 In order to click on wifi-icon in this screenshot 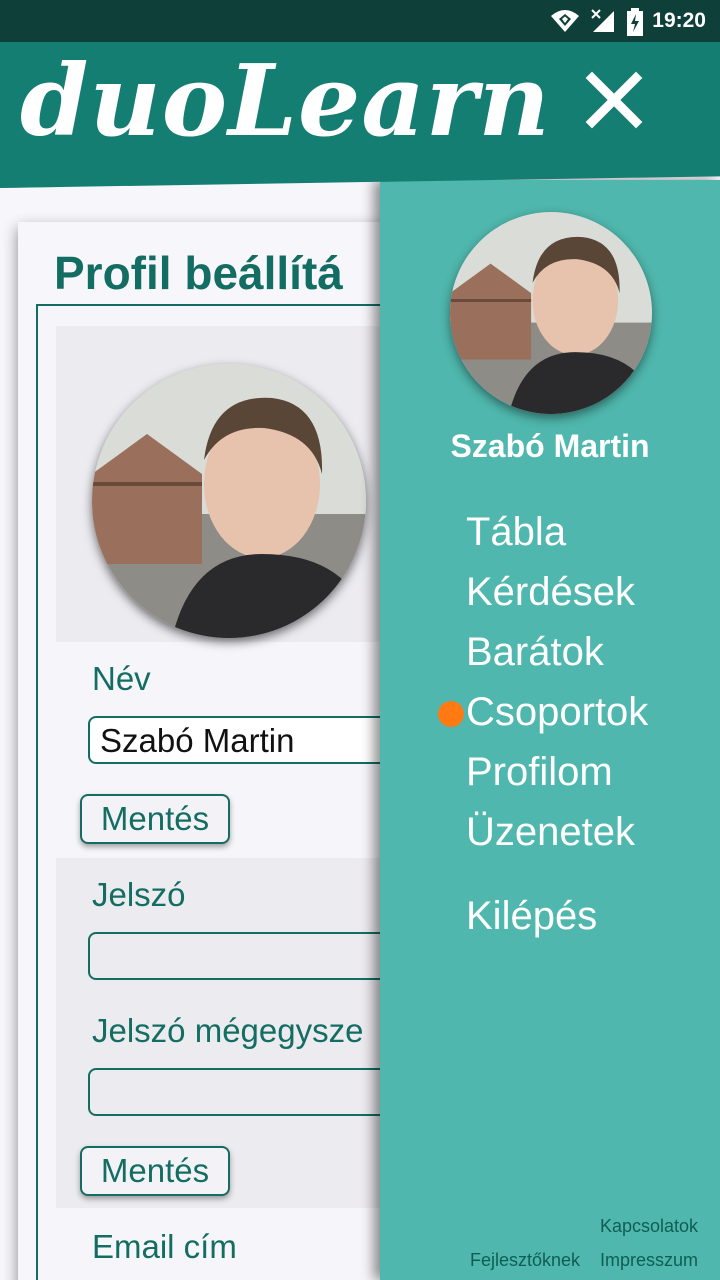, I will do `click(565, 21)`.